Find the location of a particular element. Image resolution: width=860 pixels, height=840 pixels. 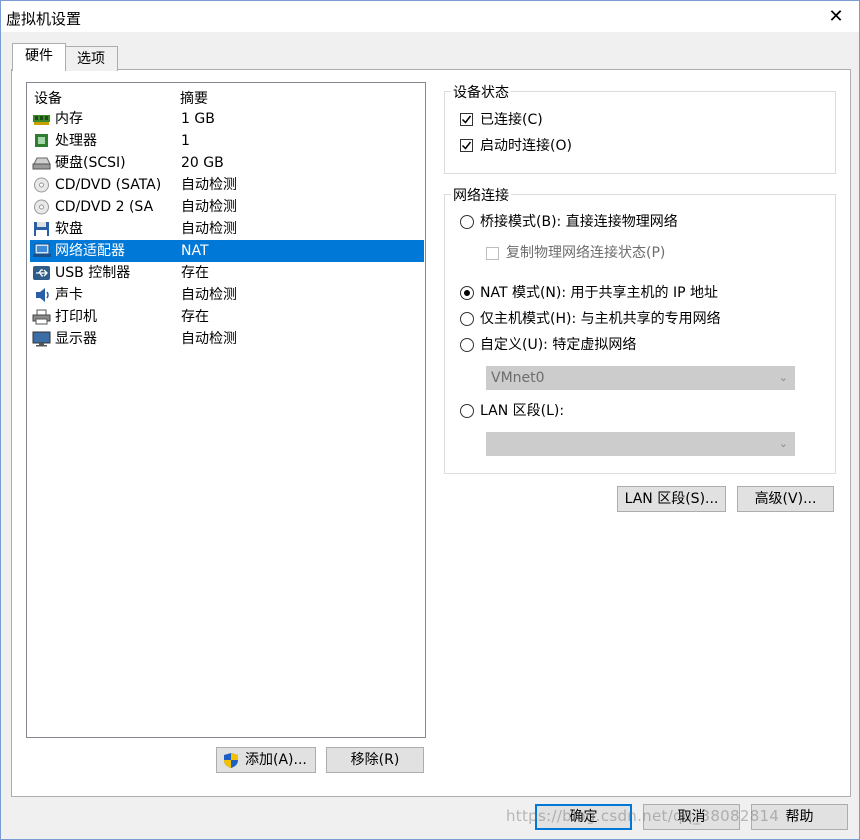

device-name: 显示器 is located at coordinates (76, 339).